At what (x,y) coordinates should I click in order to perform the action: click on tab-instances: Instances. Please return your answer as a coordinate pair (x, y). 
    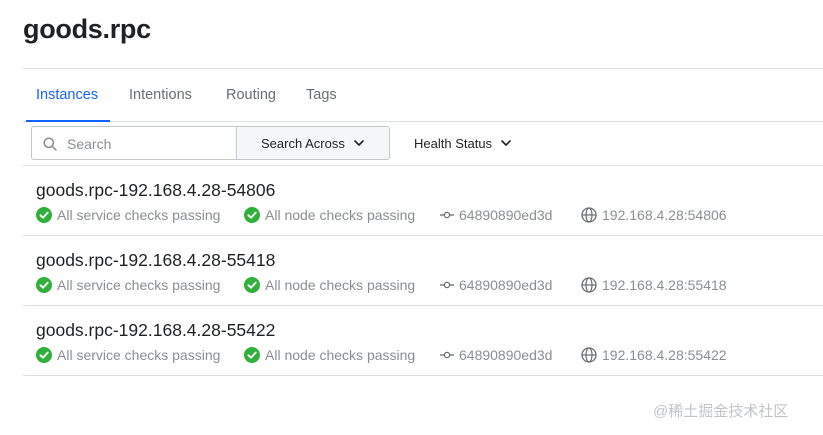
    Looking at the image, I should click on (68, 95).